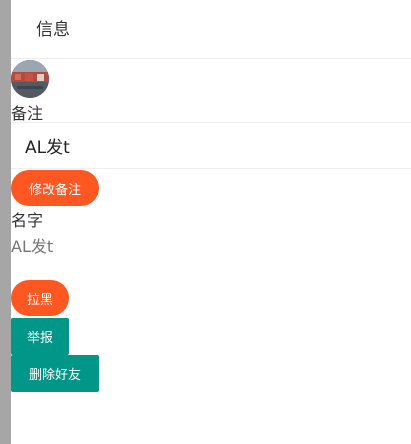 Image resolution: width=411 pixels, height=444 pixels. Describe the element at coordinates (5, 222) in the screenshot. I see `left-edge-strip` at that location.